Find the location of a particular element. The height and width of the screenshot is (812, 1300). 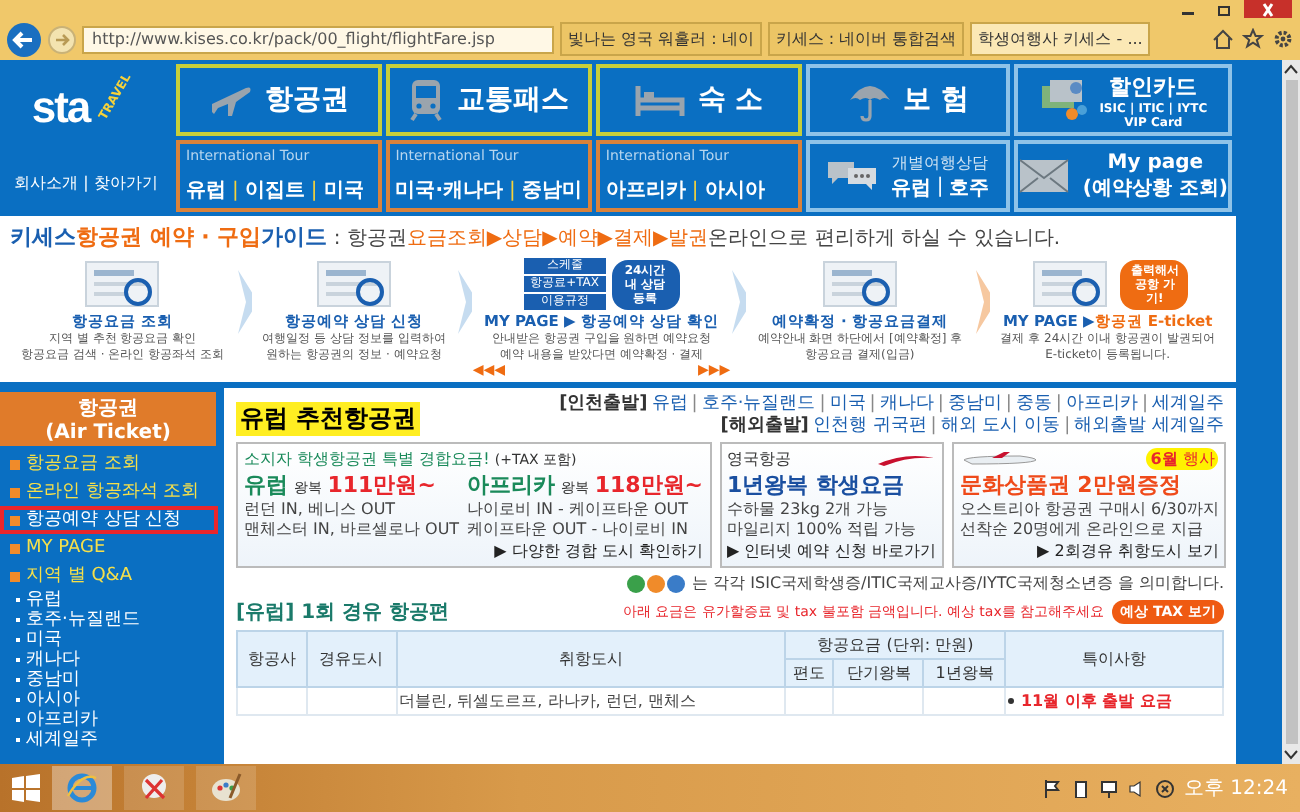

sidebar-item: MY PAGE is located at coordinates (109, 548).